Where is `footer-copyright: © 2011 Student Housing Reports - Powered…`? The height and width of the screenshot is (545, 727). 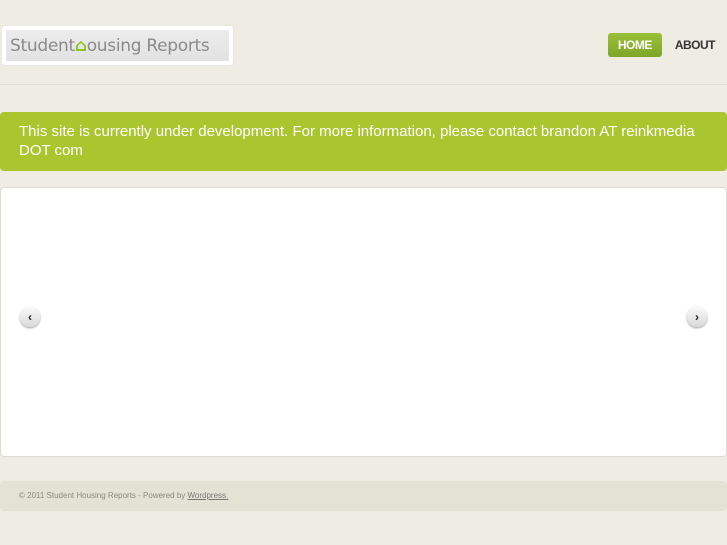
footer-copyright: © 2011 Student Housing Reports - Powered… is located at coordinates (103, 495).